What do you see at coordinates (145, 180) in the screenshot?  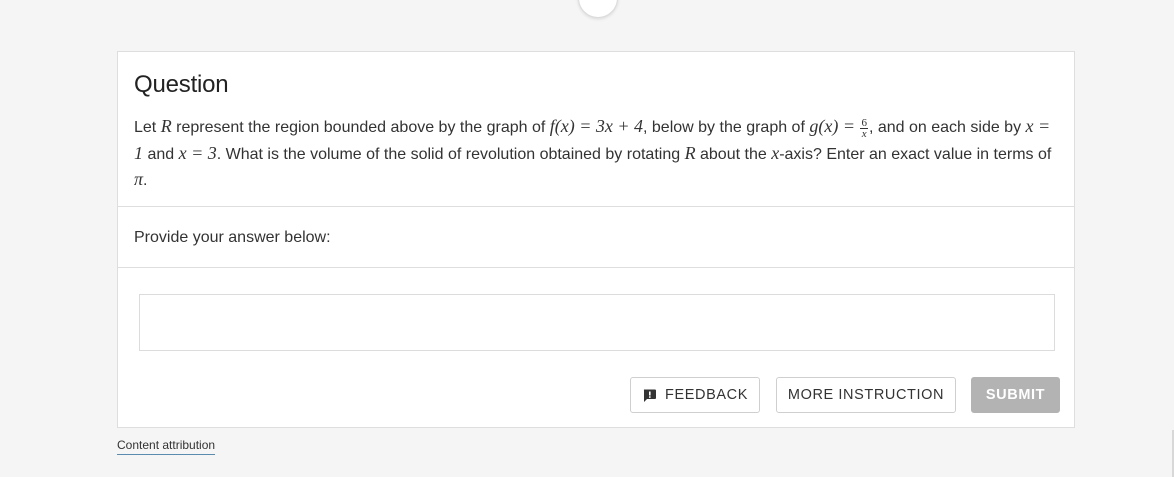 I see `question-text-part: .` at bounding box center [145, 180].